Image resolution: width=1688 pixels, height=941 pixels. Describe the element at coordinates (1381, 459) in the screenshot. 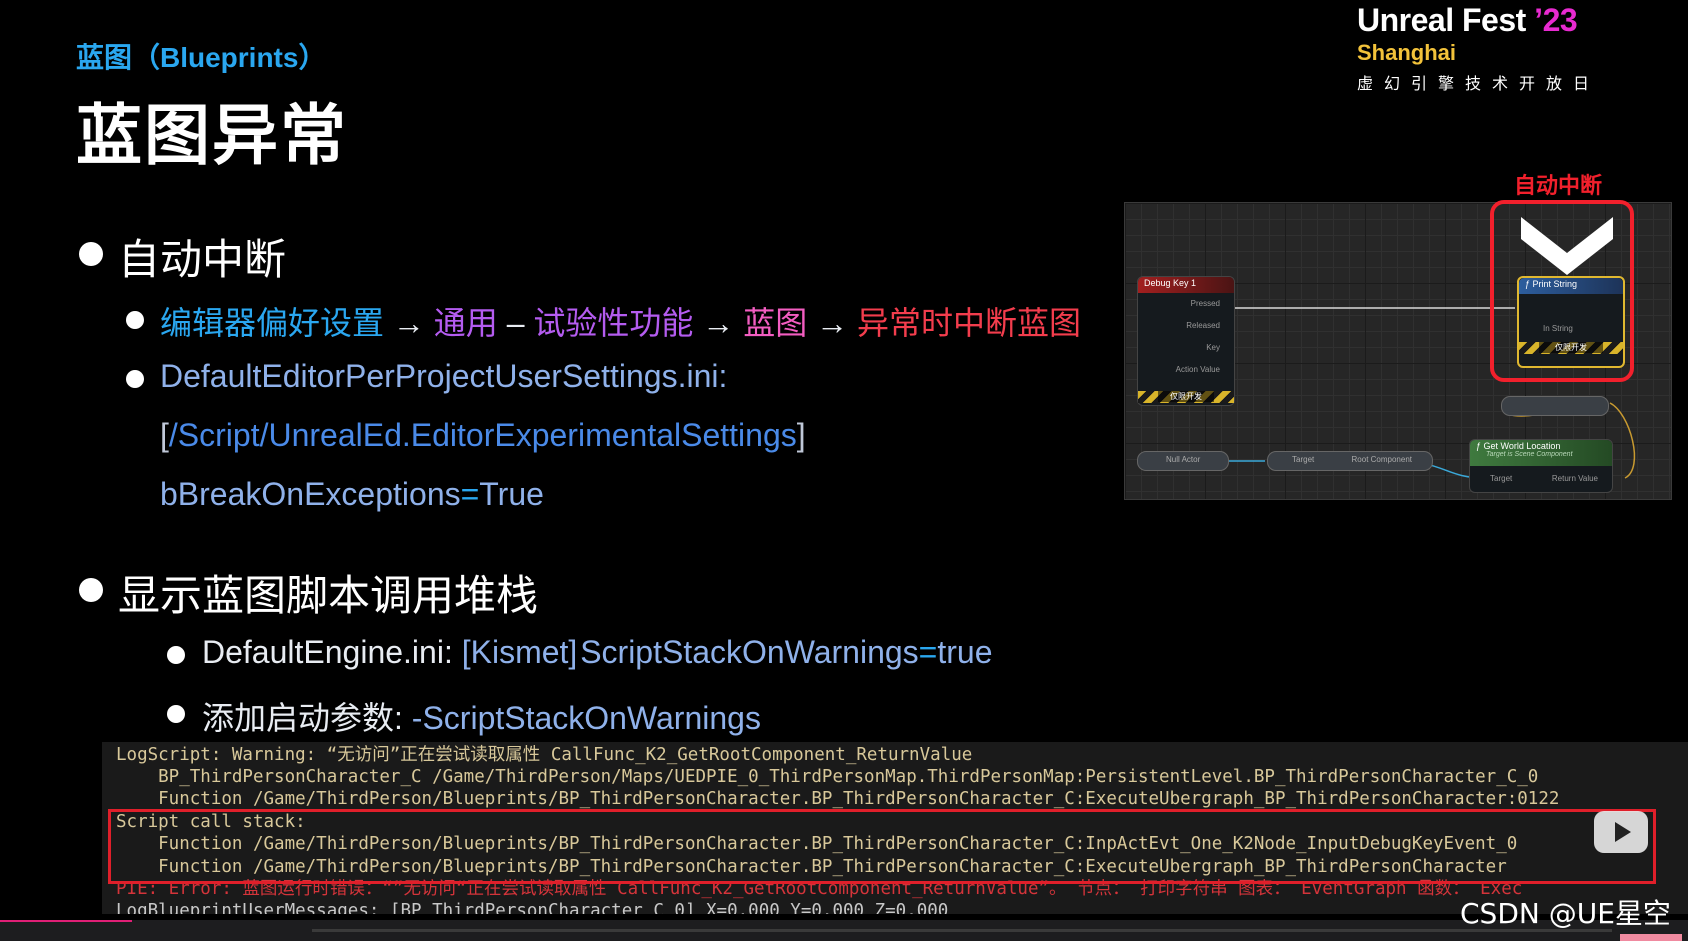

I see `root-component-label: Root Component` at that location.